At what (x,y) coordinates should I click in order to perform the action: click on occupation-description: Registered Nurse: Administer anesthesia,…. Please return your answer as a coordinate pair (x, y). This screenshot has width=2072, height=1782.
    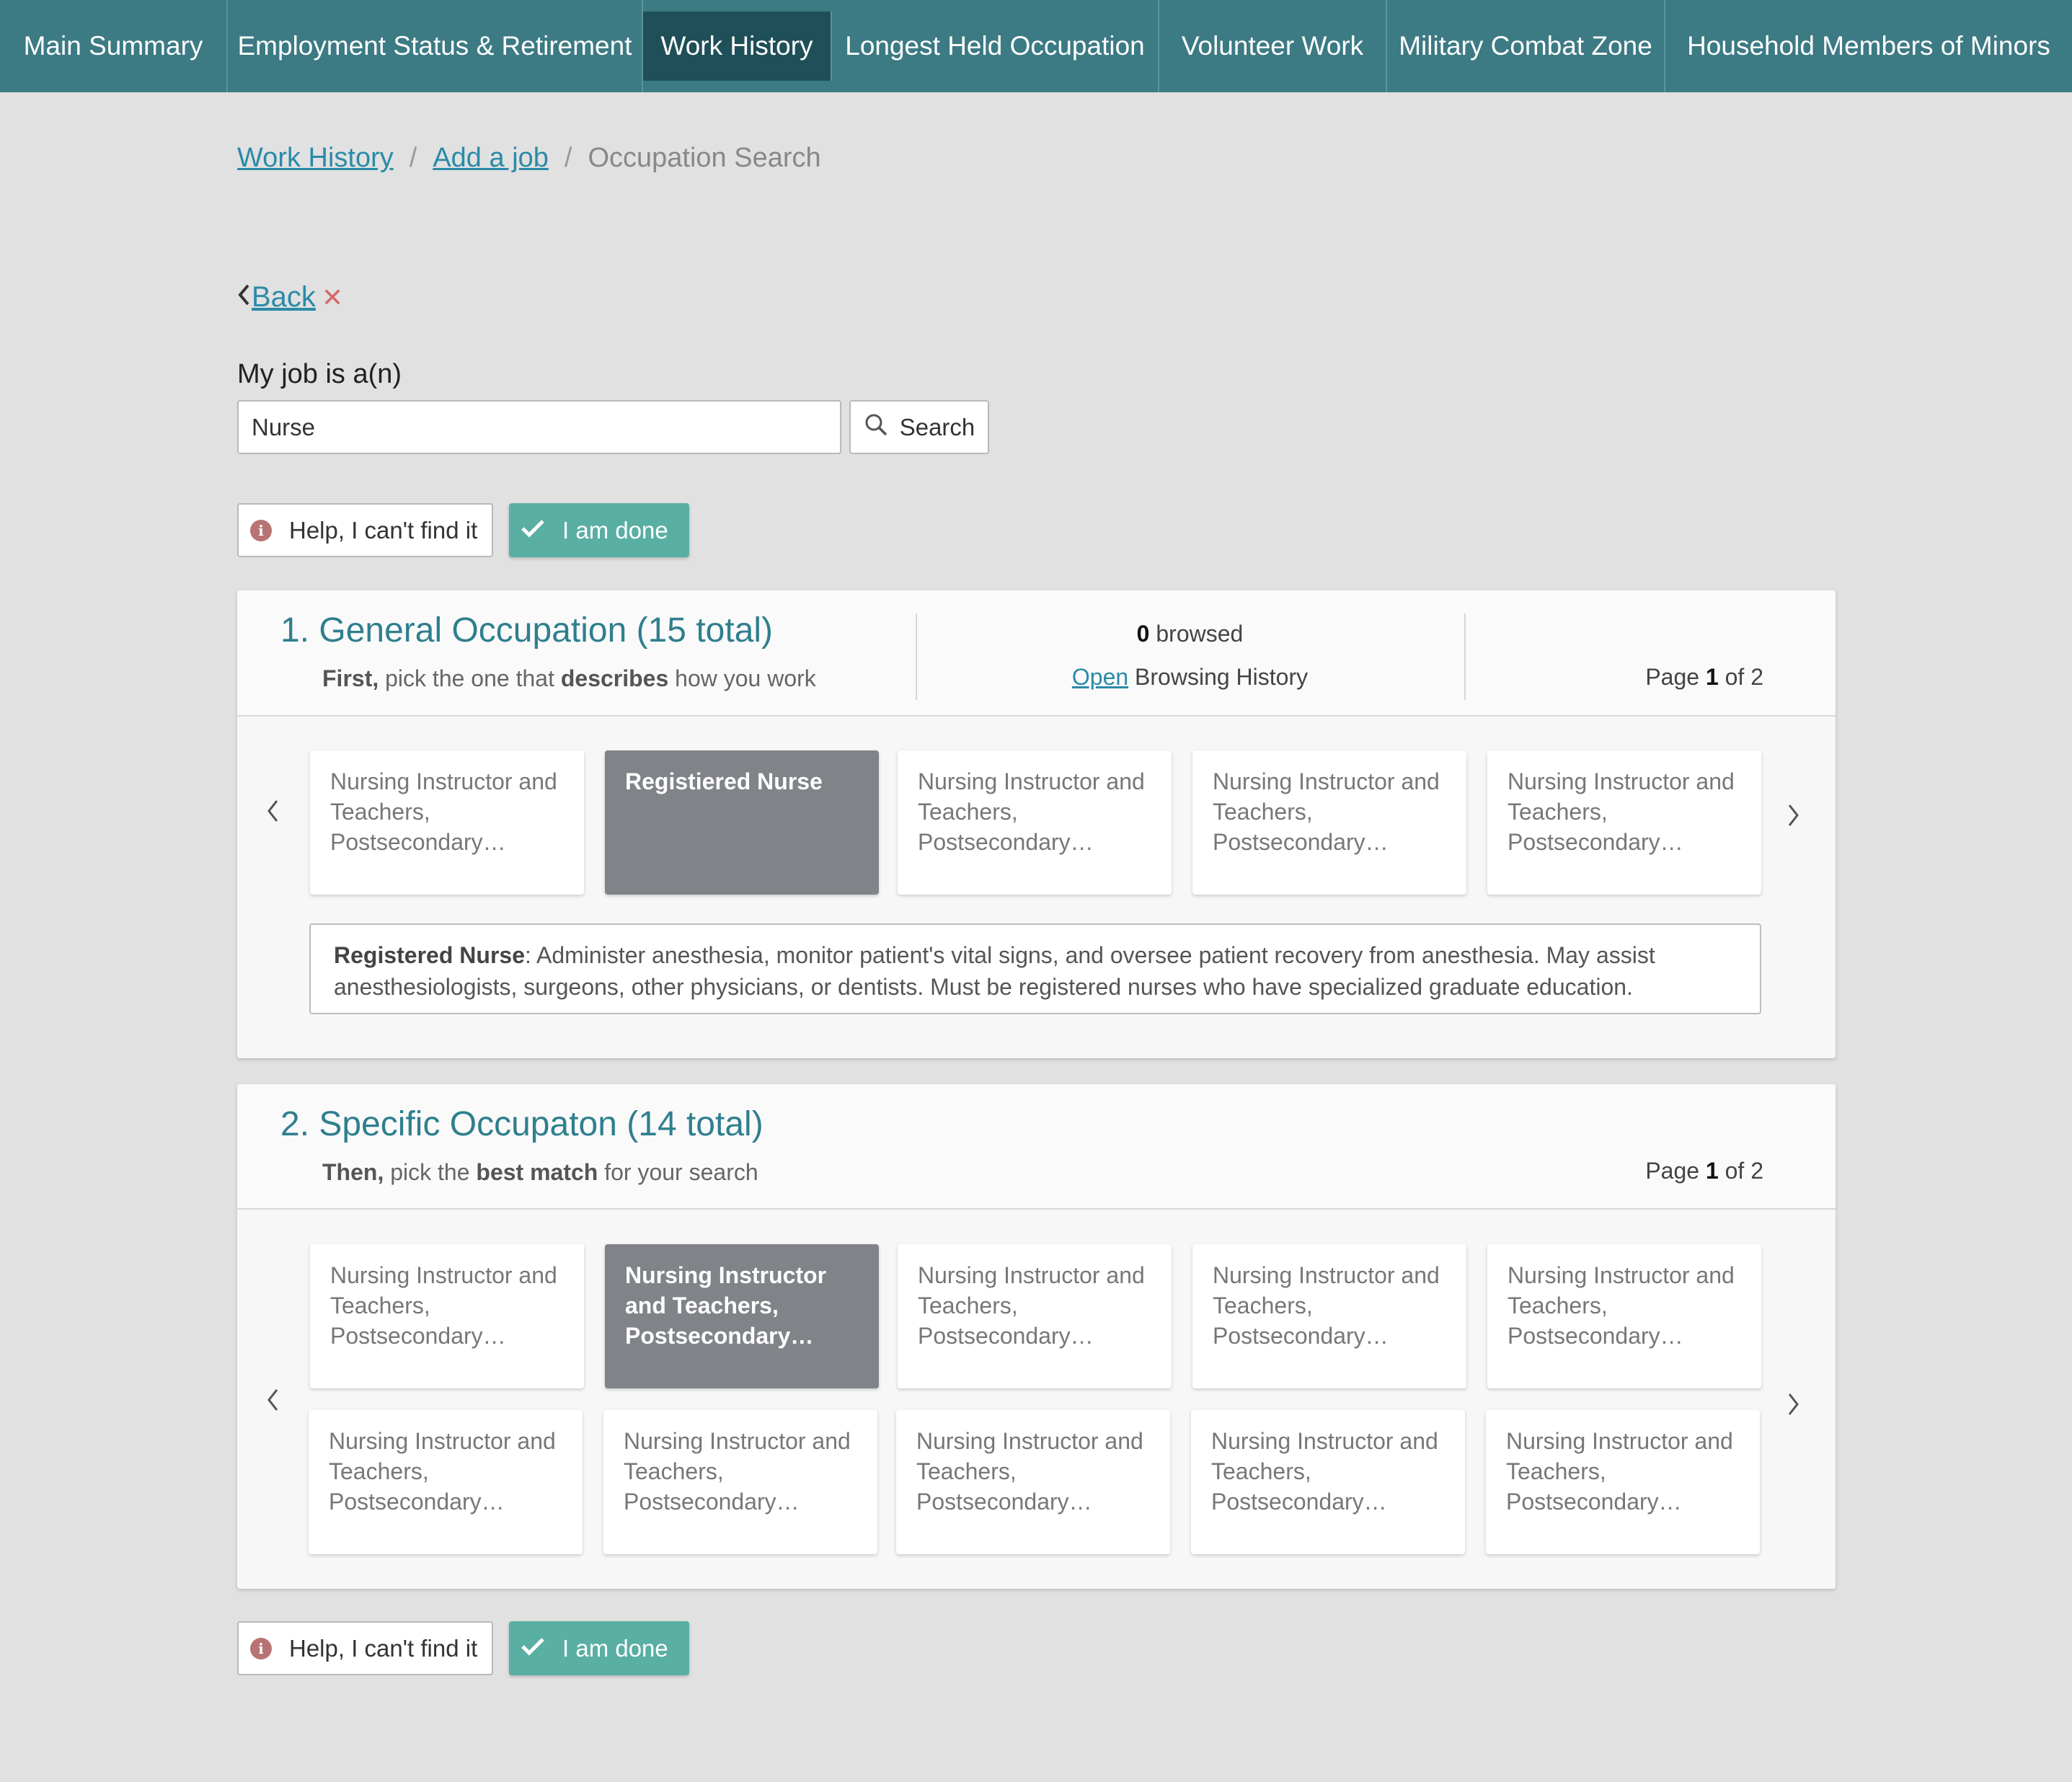
    Looking at the image, I should click on (1035, 968).